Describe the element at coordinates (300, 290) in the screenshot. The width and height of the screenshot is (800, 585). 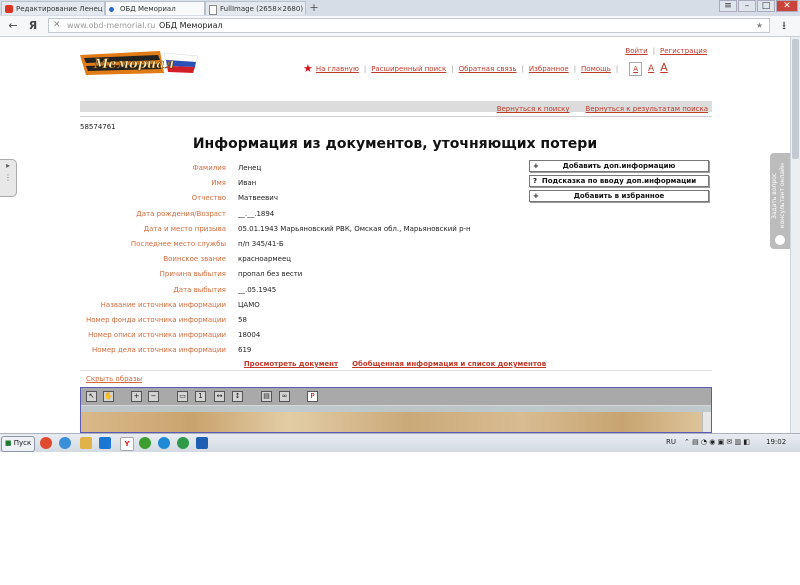
I see `field-row: Дата выбытия __.05.1945` at that location.